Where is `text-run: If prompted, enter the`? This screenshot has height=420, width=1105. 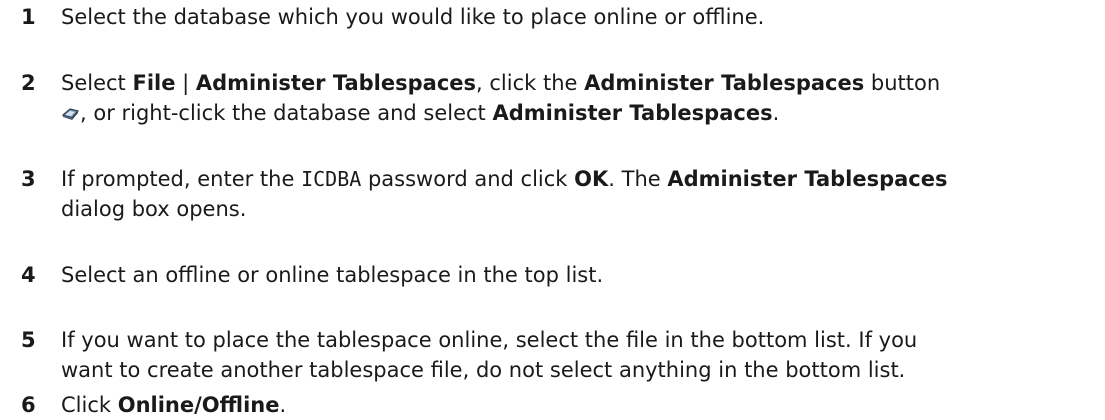
text-run: If prompted, enter the is located at coordinates (181, 179).